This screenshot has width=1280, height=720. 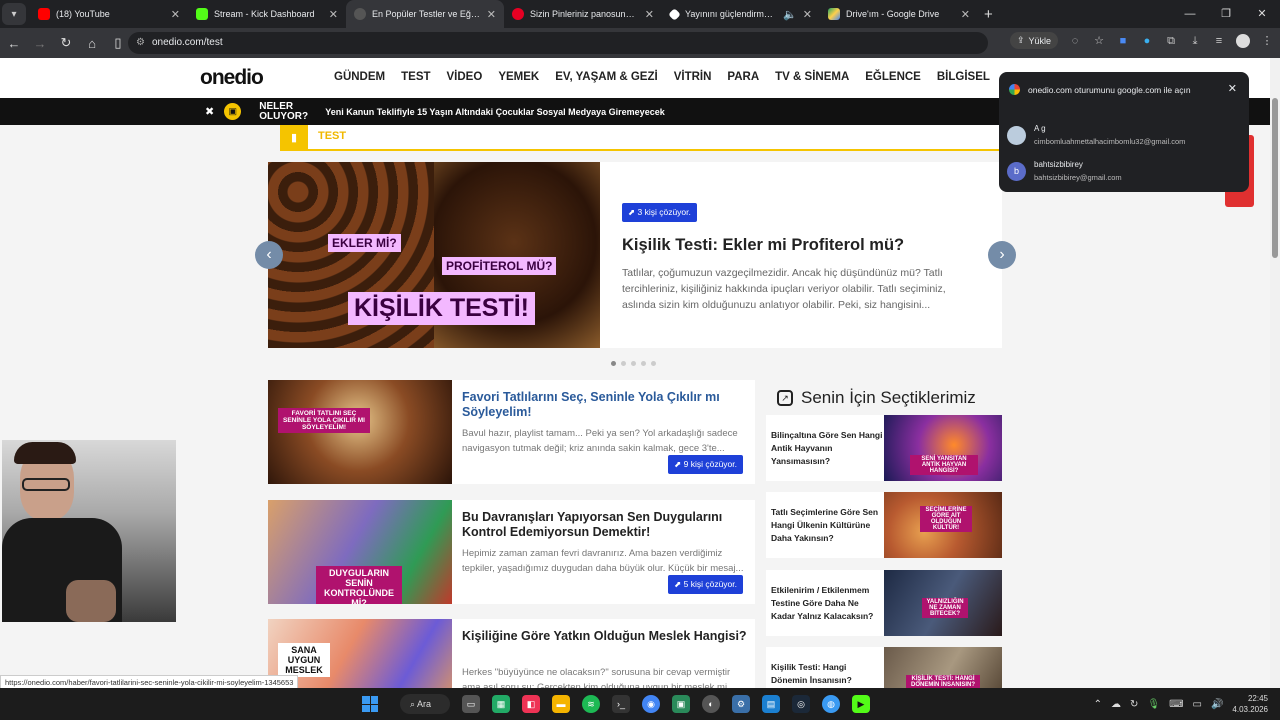 I want to click on home-icon: ⌂, so click(x=92, y=43).